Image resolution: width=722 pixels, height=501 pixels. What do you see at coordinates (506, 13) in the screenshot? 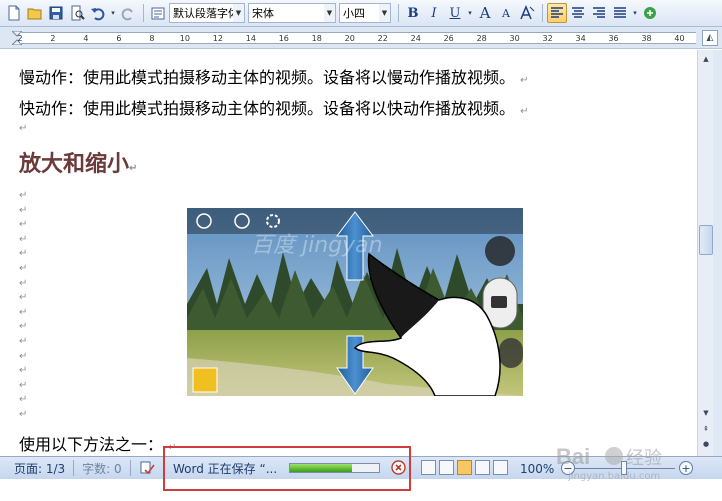
I see `shrink-font-button: A` at bounding box center [506, 13].